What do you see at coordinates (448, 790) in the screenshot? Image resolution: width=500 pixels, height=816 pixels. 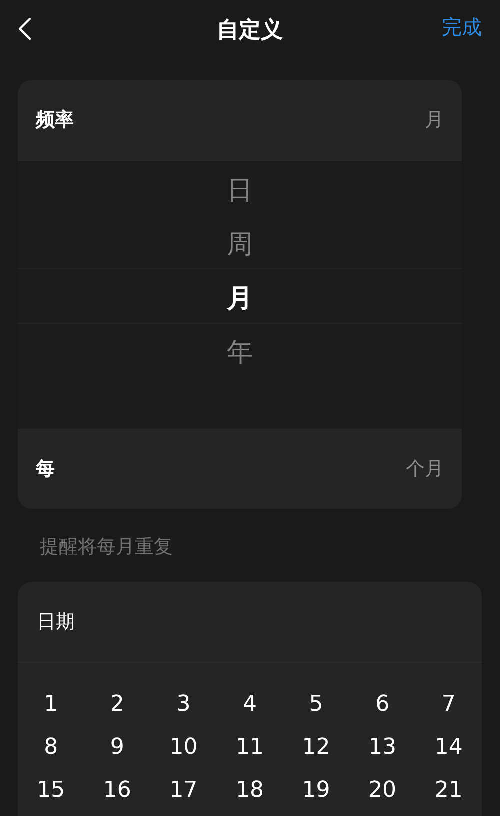 I see `calendar-day: 21` at bounding box center [448, 790].